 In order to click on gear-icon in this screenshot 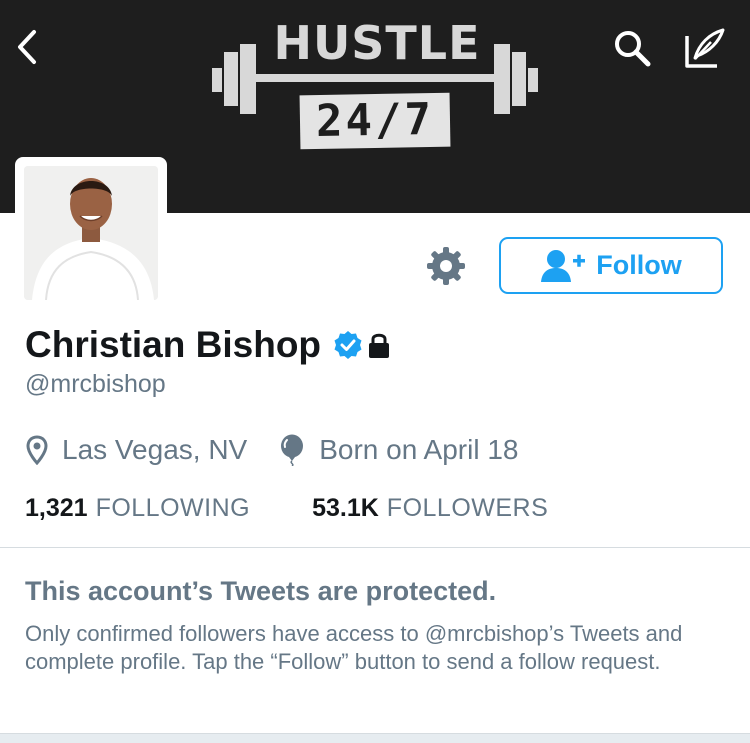, I will do `click(446, 266)`.